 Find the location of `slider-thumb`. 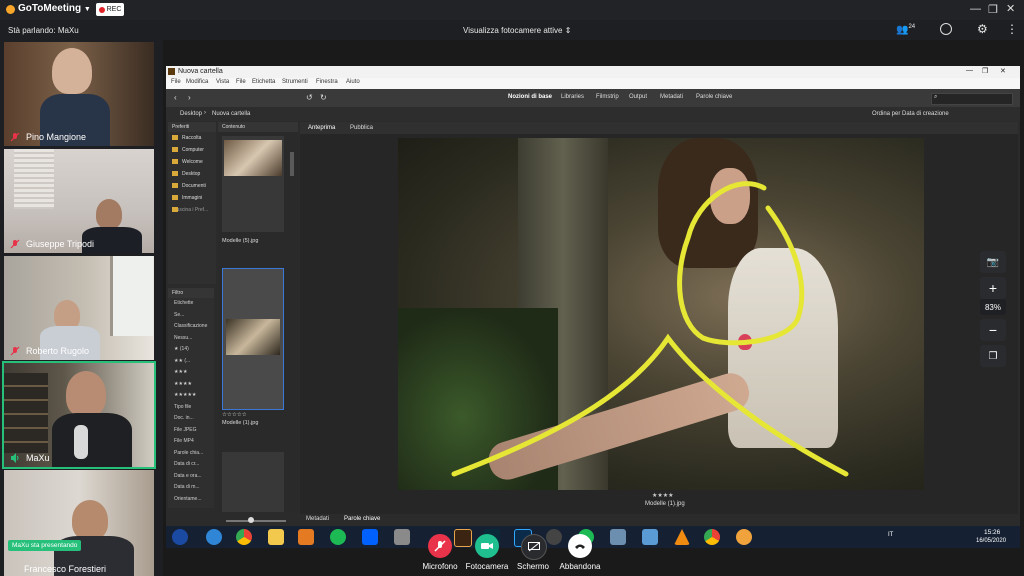

slider-thumb is located at coordinates (251, 520).